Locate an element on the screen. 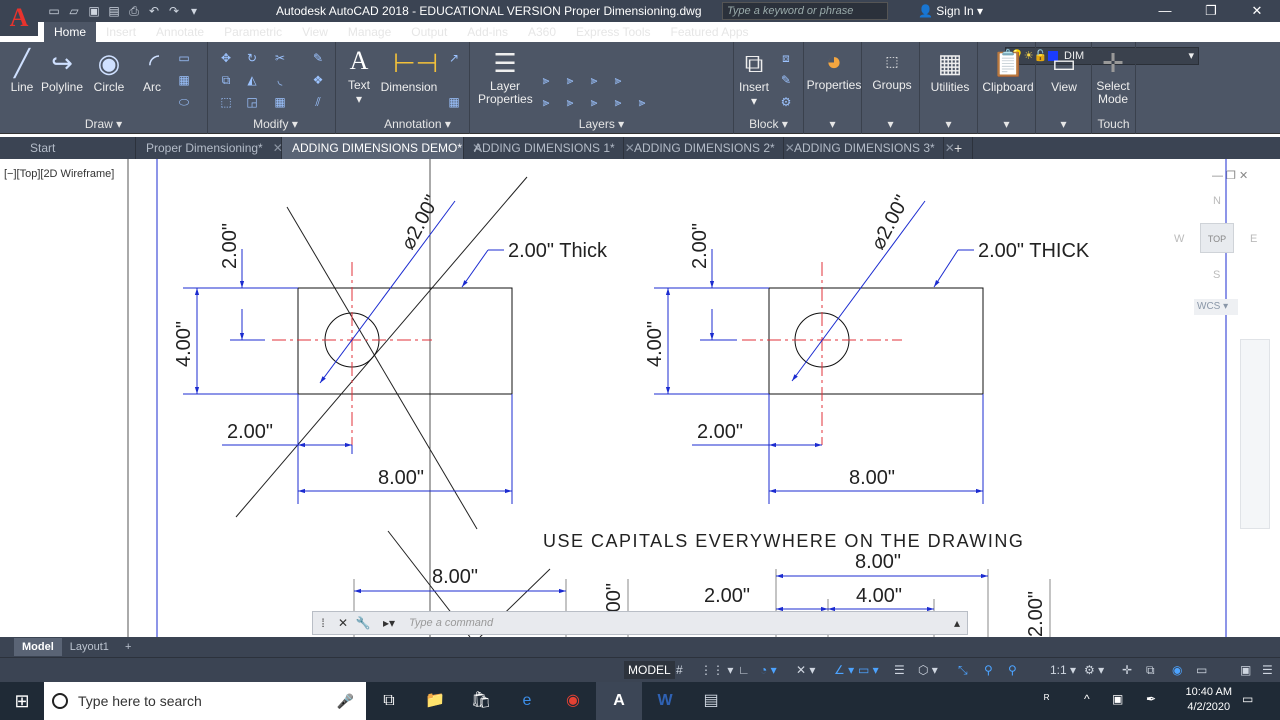 The width and height of the screenshot is (1280, 720). microphone-icon: 🎤 is located at coordinates (345, 701).